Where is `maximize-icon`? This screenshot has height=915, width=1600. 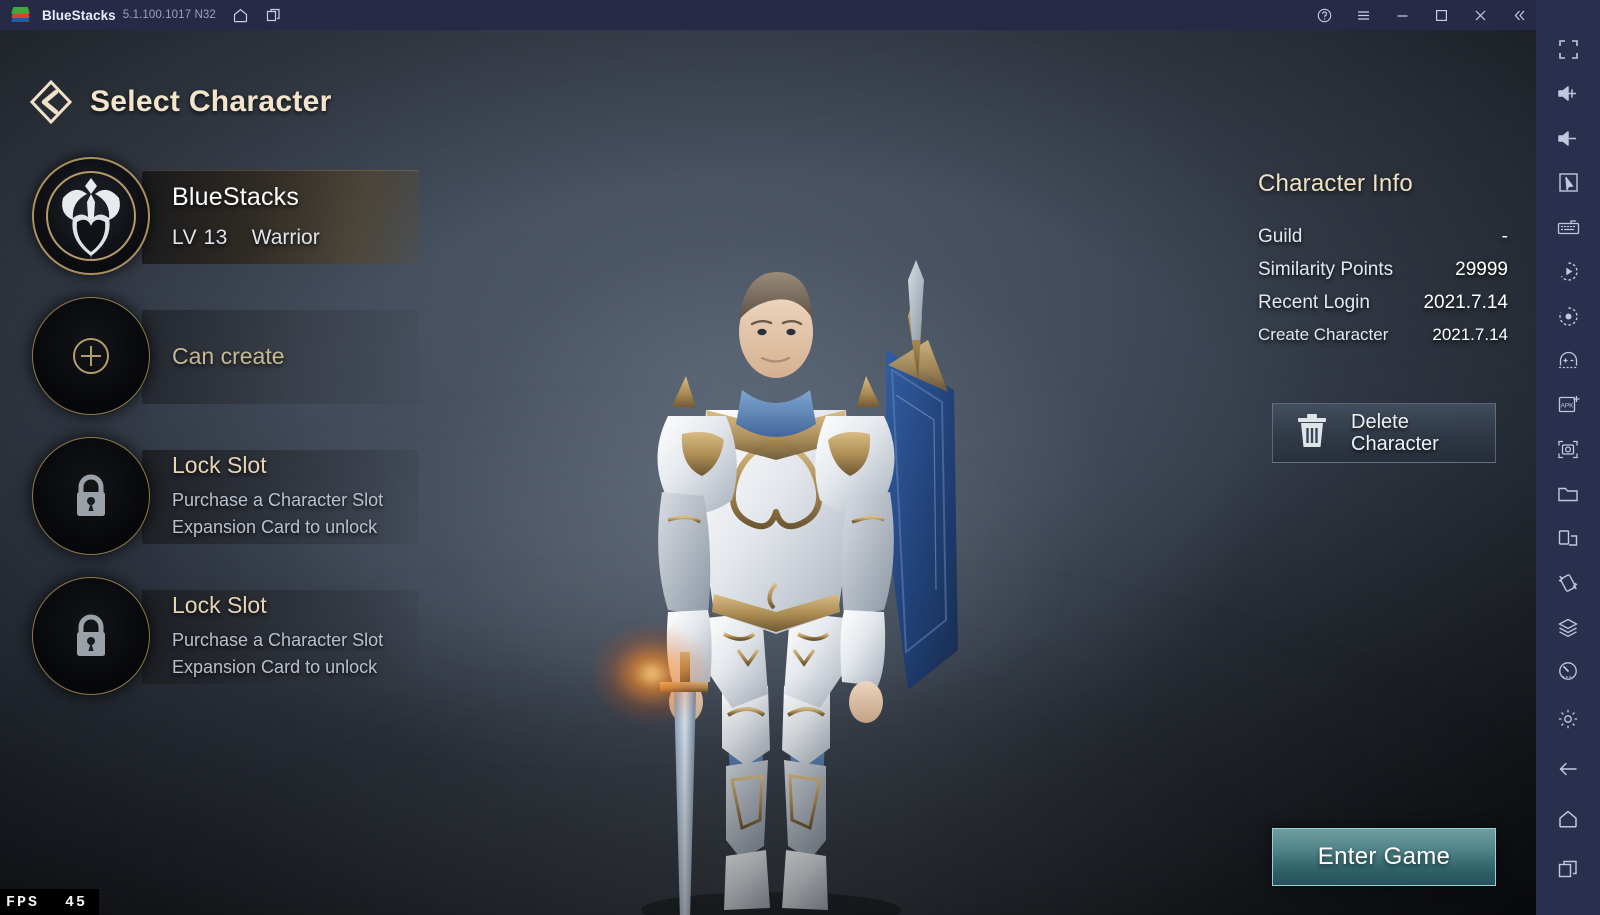 maximize-icon is located at coordinates (1441, 15).